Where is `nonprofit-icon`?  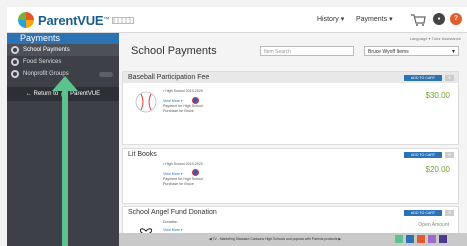 nonprofit-icon is located at coordinates (15, 74).